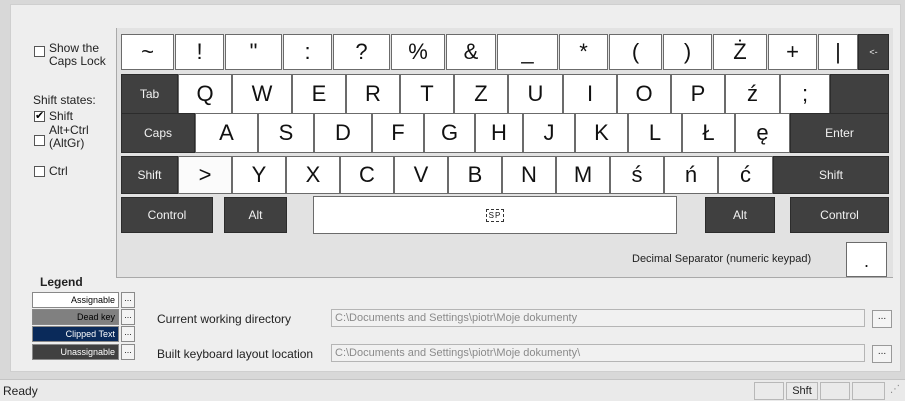 The image size is (905, 401). Describe the element at coordinates (307, 52) in the screenshot. I see `key-row1-3: :` at that location.